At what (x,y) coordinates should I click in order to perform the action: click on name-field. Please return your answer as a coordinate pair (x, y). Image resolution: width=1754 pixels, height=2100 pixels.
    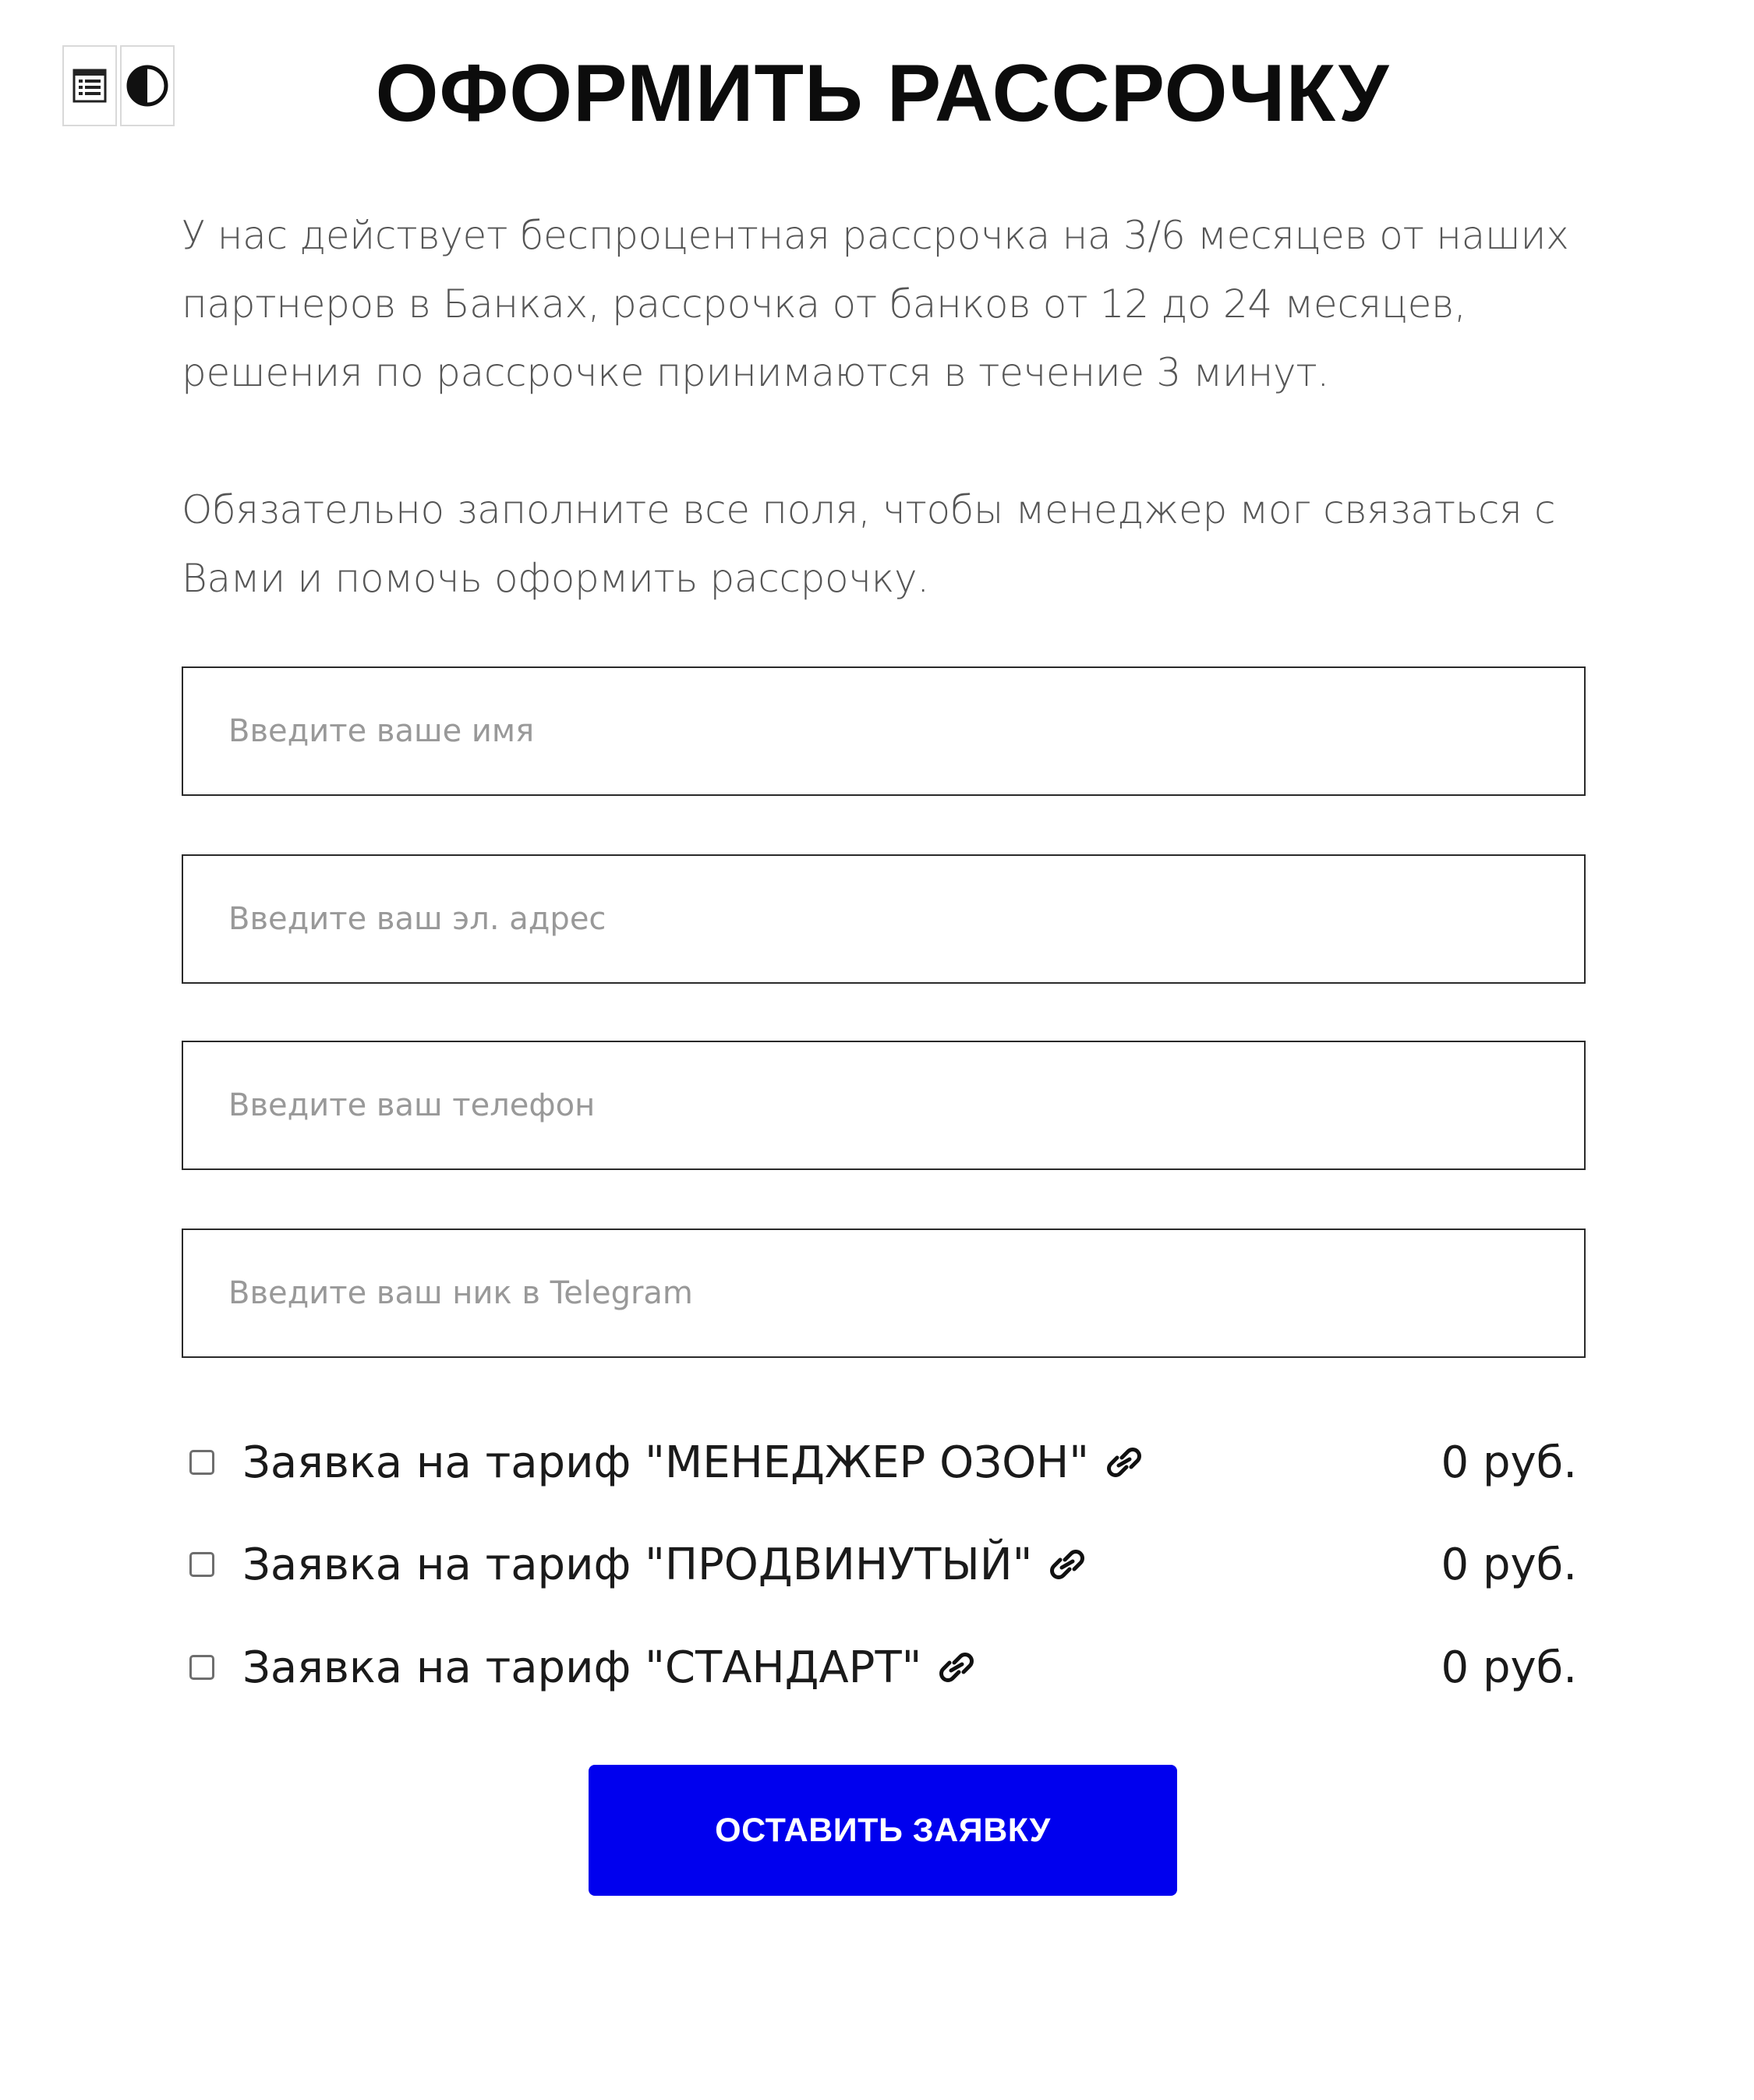
    Looking at the image, I should click on (884, 731).